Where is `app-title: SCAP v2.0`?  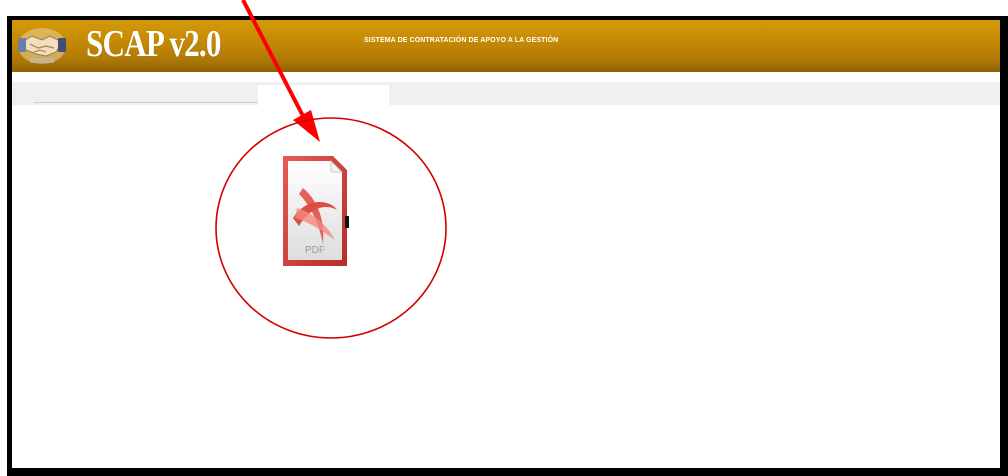
app-title: SCAP v2.0 is located at coordinates (153, 44).